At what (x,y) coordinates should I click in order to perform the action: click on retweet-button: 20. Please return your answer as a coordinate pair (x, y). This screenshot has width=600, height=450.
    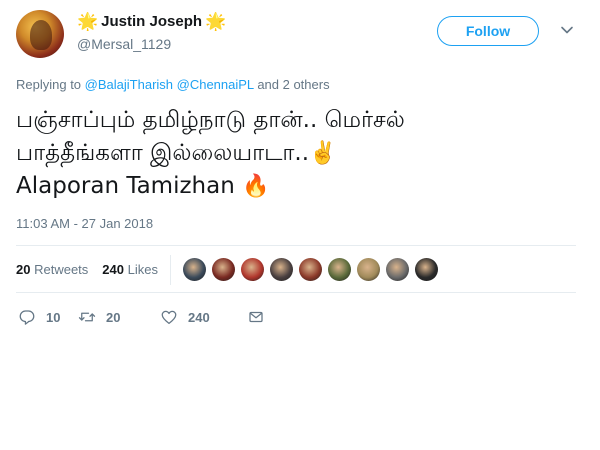
    Looking at the image, I should click on (119, 317).